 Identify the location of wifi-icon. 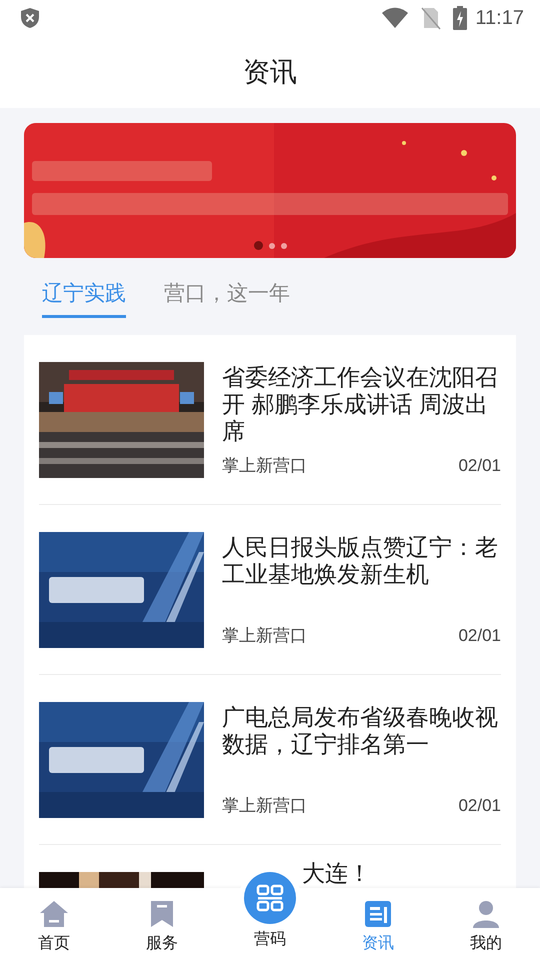
(395, 18).